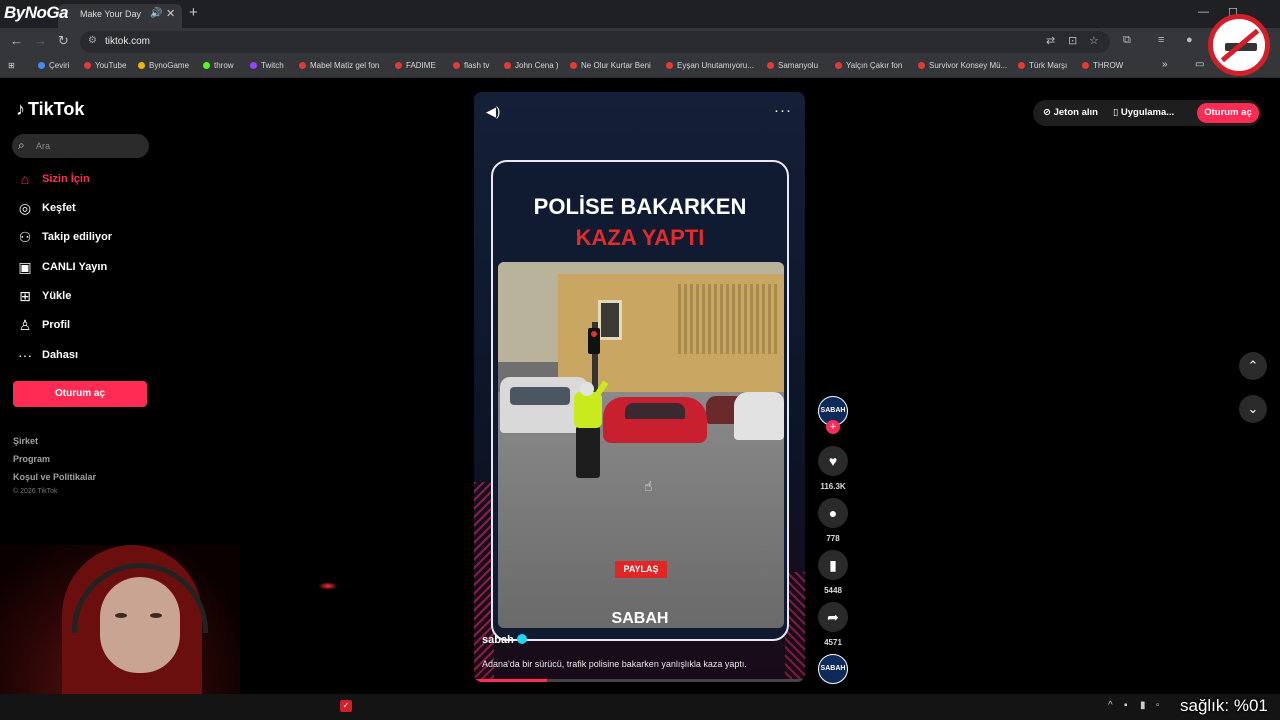 This screenshot has width=1280, height=720. What do you see at coordinates (1253, 409) in the screenshot?
I see `chevron-down-icon: ⌄` at bounding box center [1253, 409].